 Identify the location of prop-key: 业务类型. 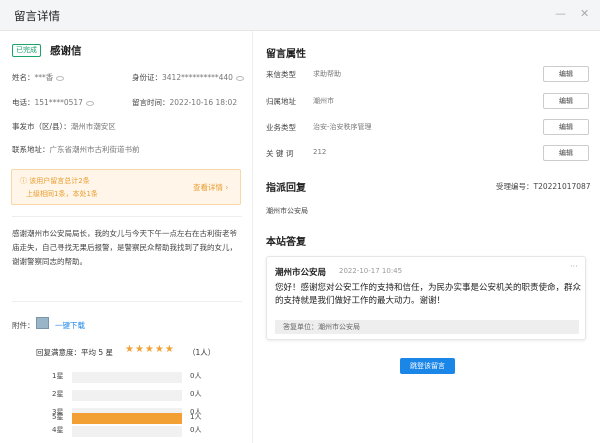
(281, 127).